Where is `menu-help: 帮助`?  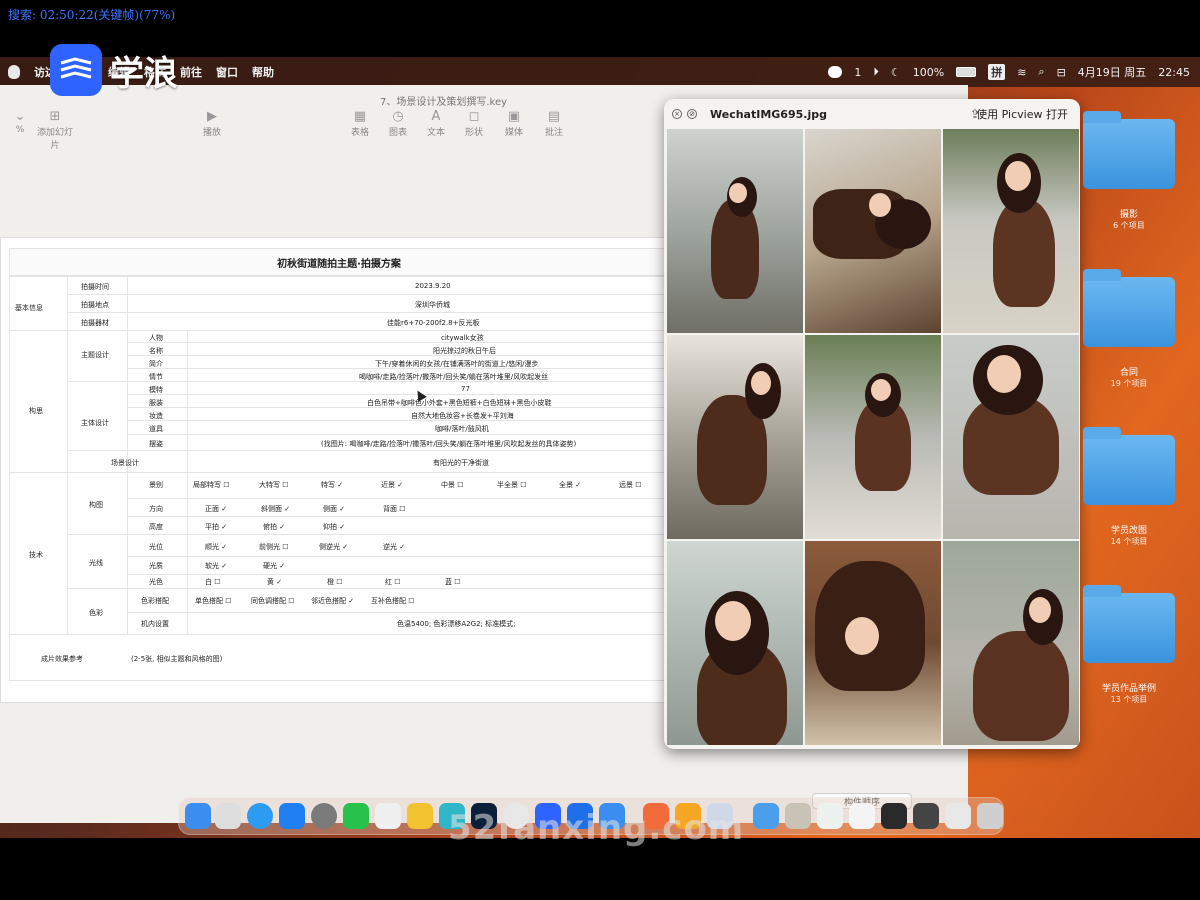
menu-help: 帮助 is located at coordinates (263, 72).